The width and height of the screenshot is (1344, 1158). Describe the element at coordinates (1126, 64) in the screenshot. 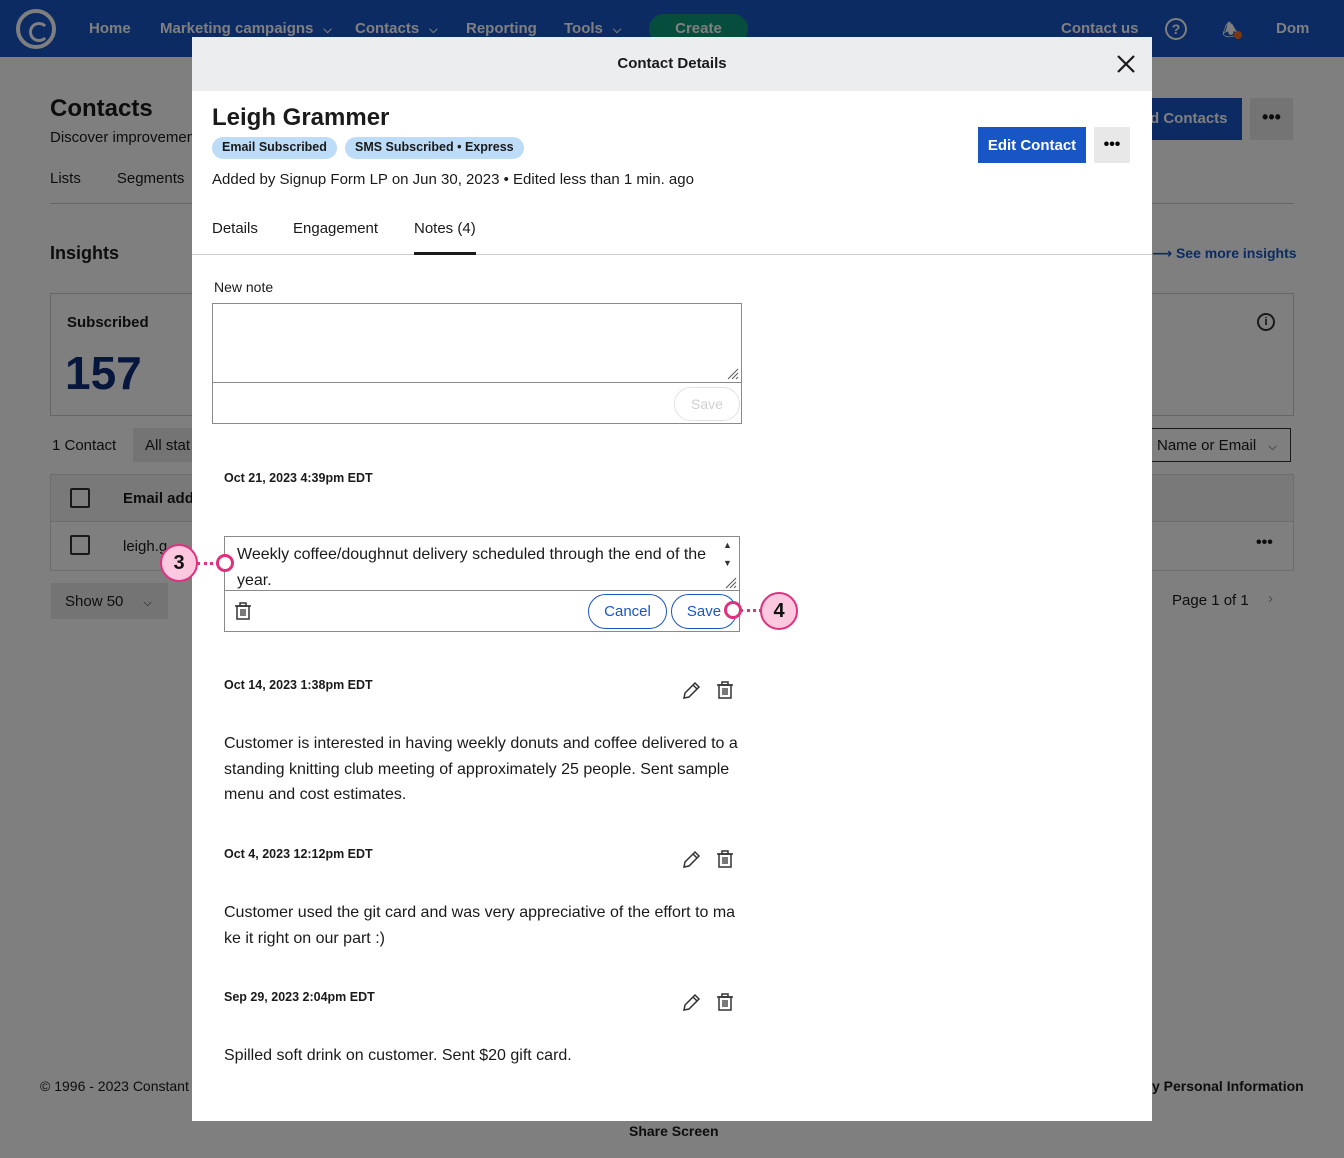

I see `close-icon` at that location.